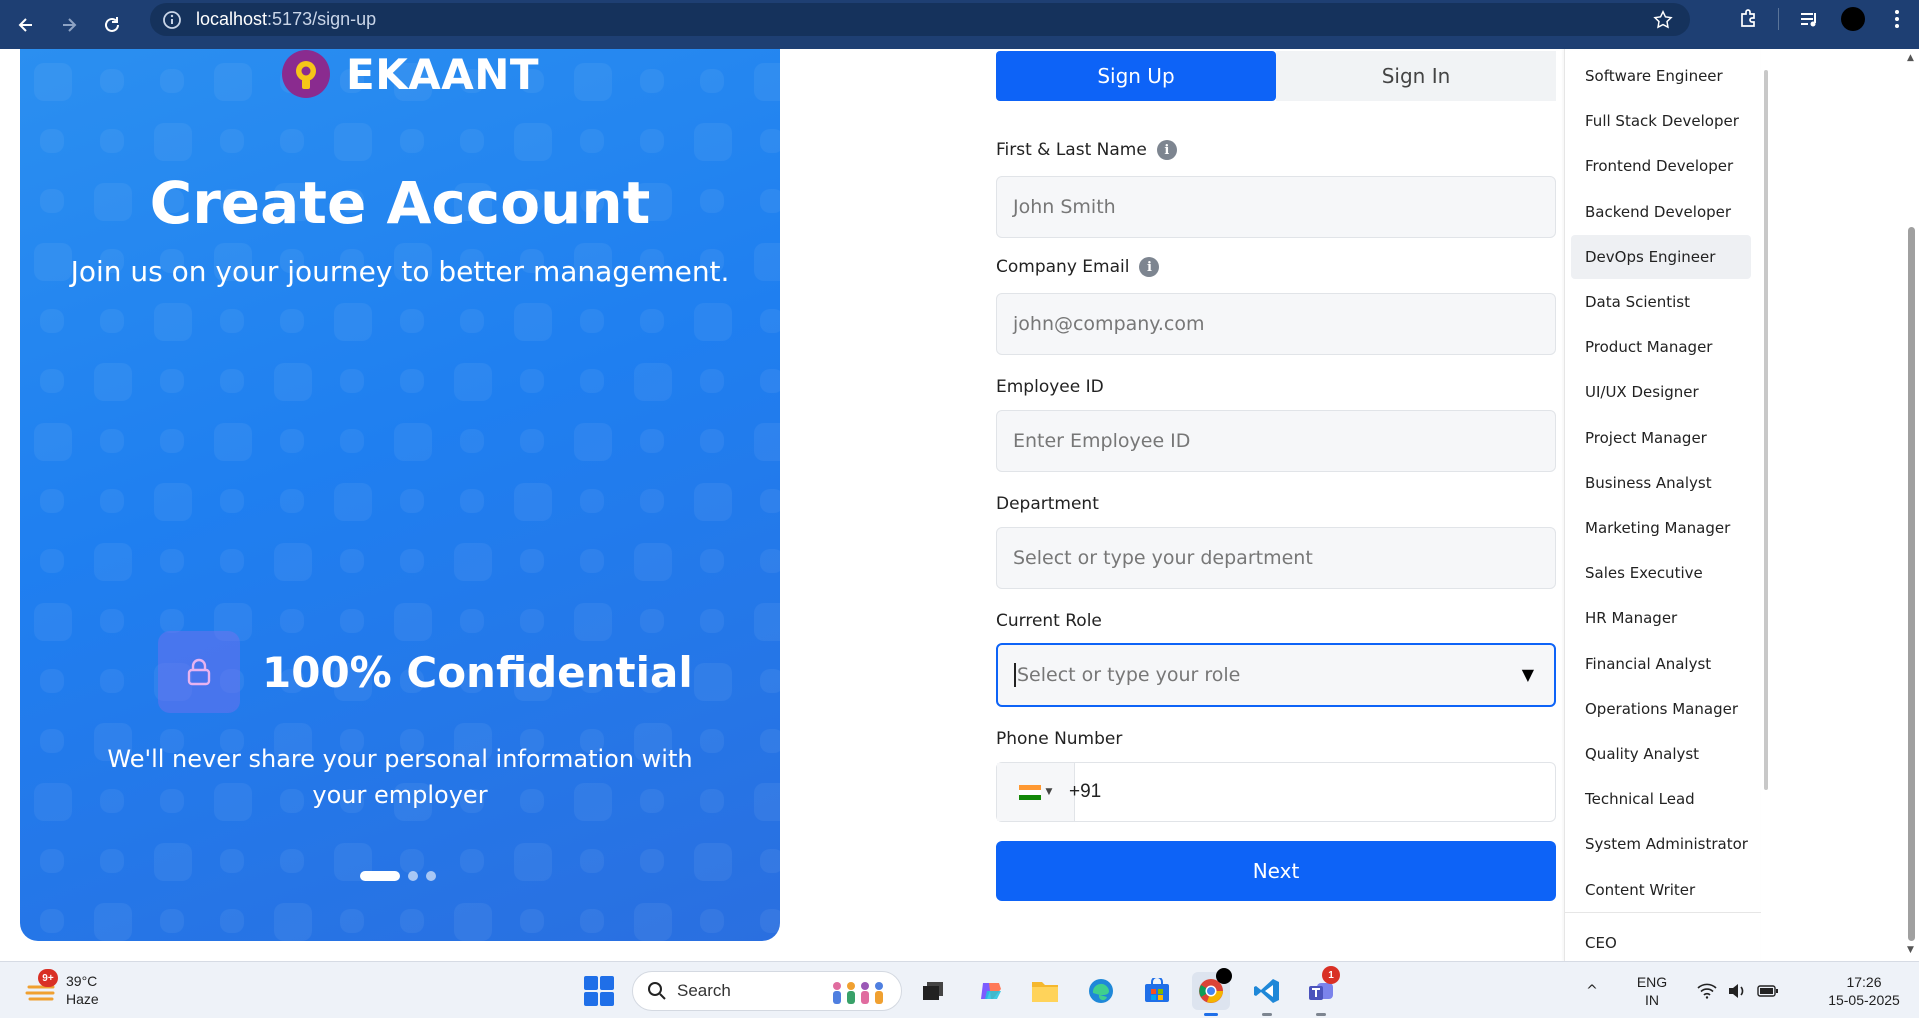 This screenshot has width=1919, height=1018. What do you see at coordinates (1661, 664) in the screenshot?
I see `role-option: Financial Analyst` at bounding box center [1661, 664].